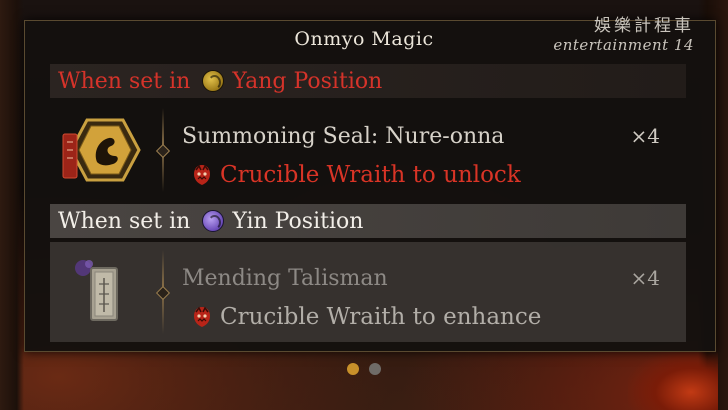  I want to click on yang-position-header: When set in Yang Position, so click(368, 81).